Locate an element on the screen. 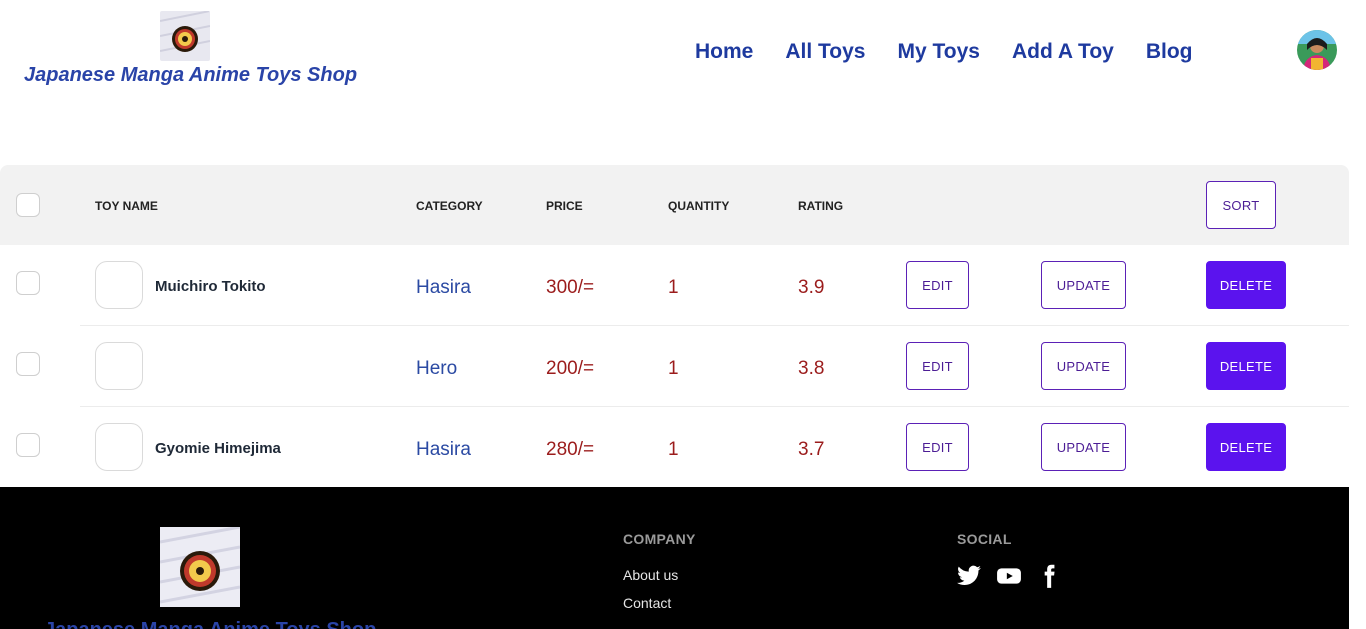  twitter-icon is located at coordinates (969, 576).